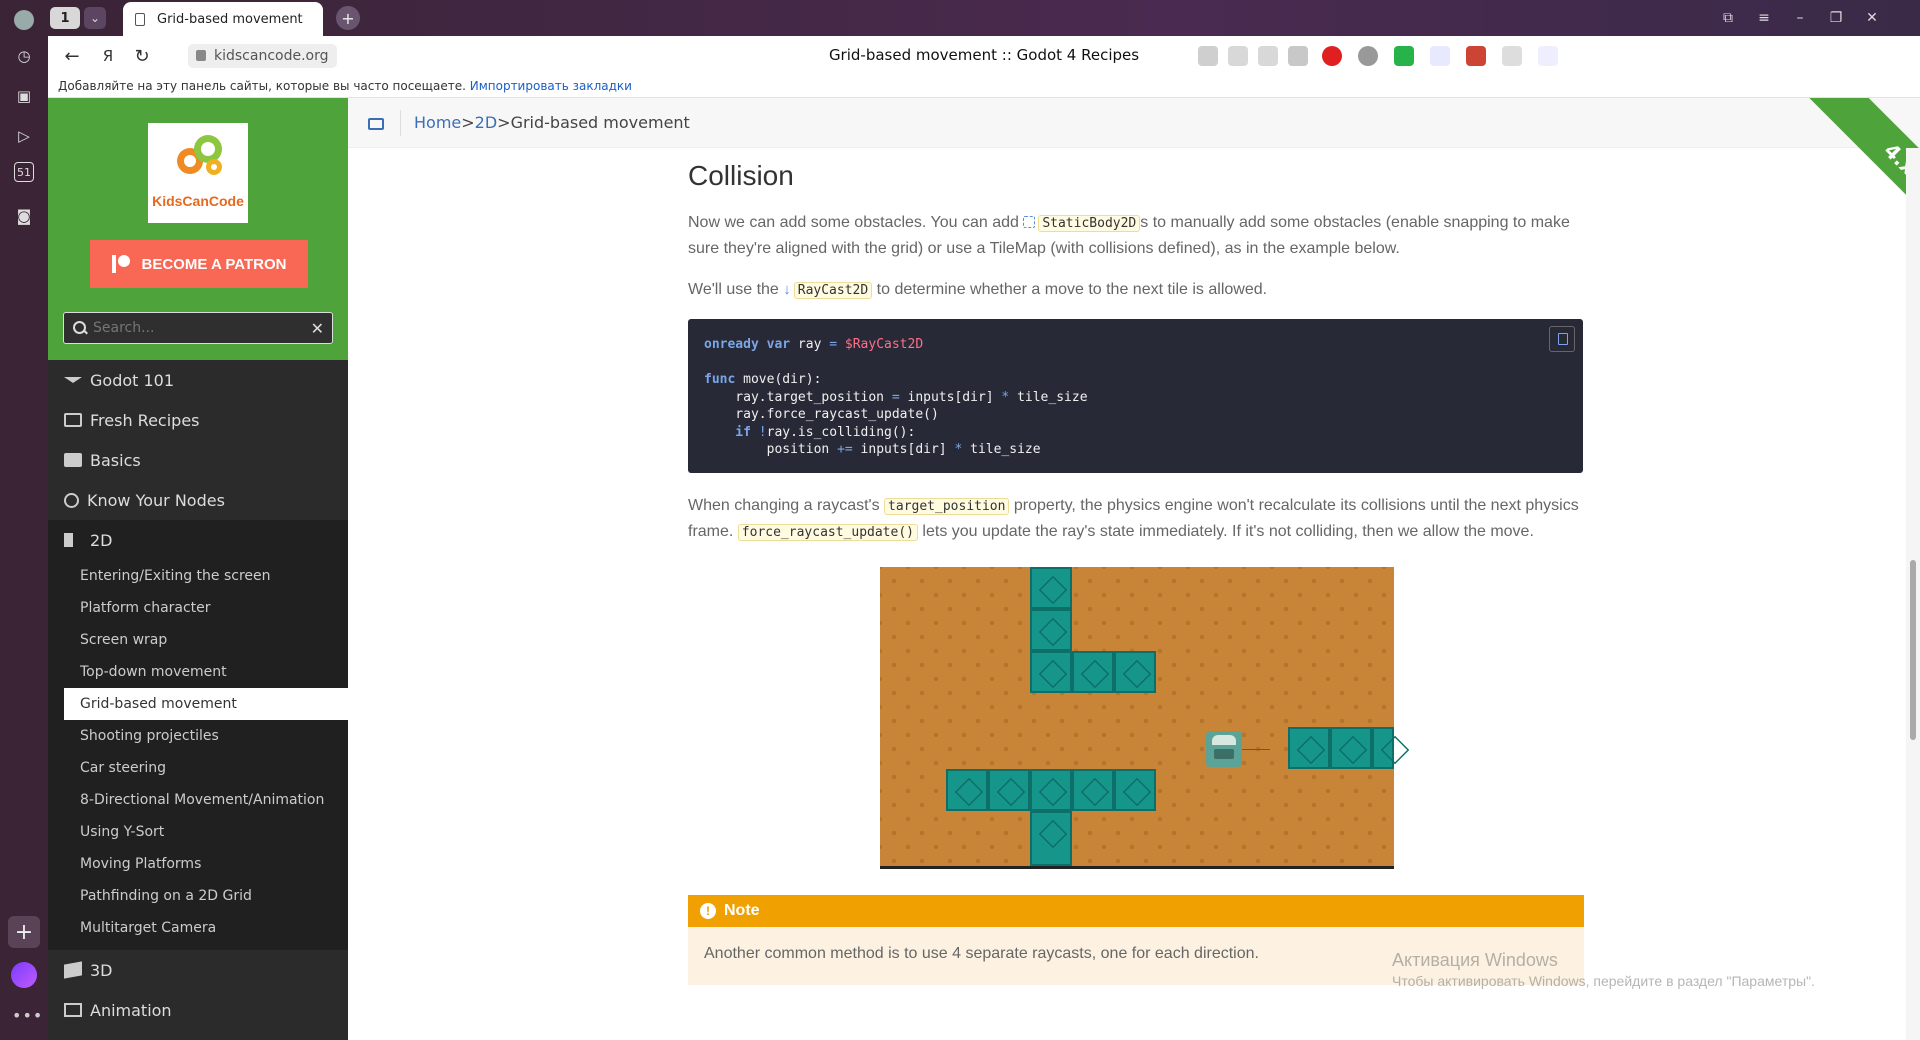 The image size is (1920, 1040). Describe the element at coordinates (198, 380) in the screenshot. I see `sidebar-item-godot-101: Godot 101` at that location.